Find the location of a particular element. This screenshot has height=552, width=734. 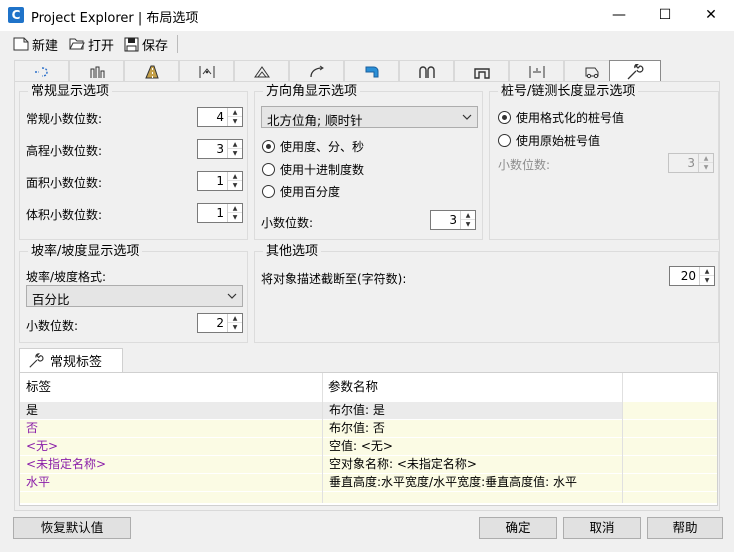

tab-surface is located at coordinates (261, 71).